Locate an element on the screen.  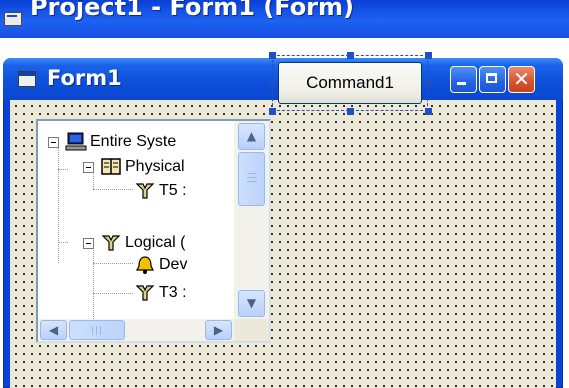
tree-node-logical: Logical ( is located at coordinates (134, 243).